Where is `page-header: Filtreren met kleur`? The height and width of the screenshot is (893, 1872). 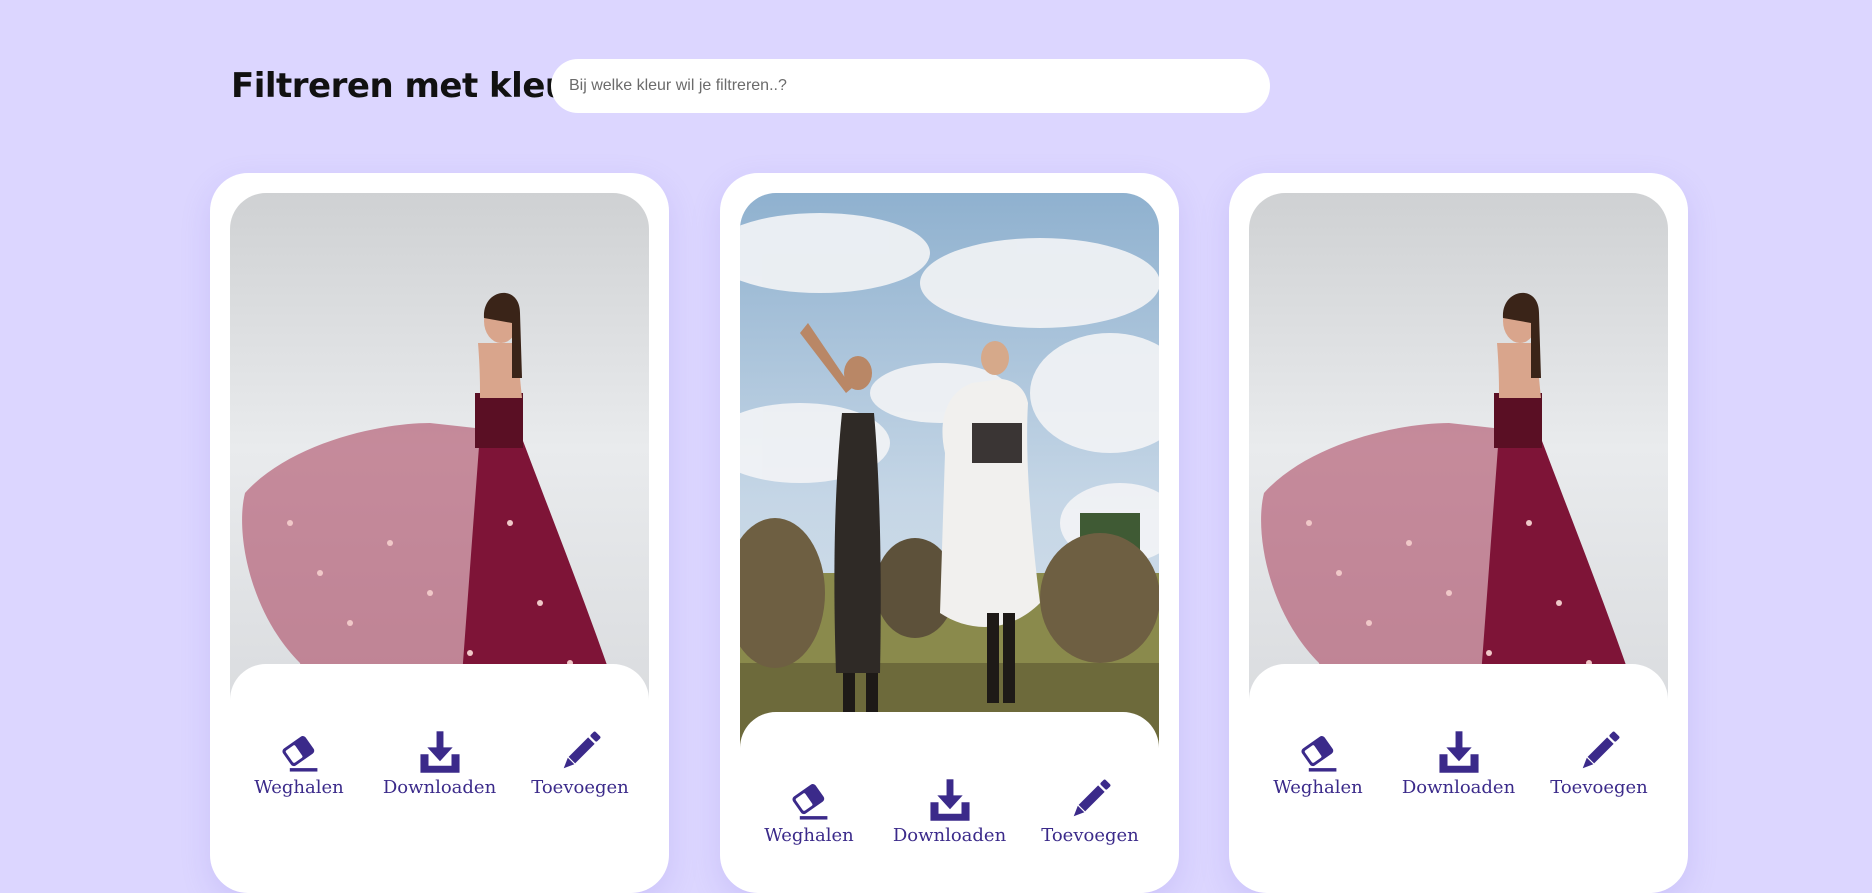 page-header: Filtreren met kleur is located at coordinates (408, 86).